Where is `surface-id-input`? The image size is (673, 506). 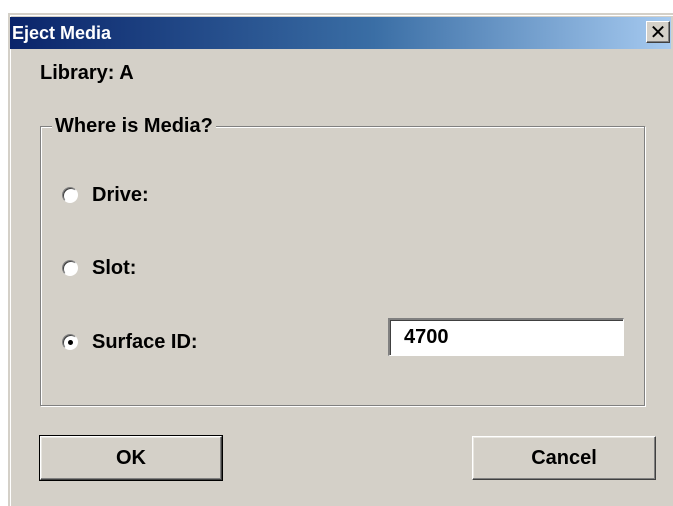
surface-id-input is located at coordinates (506, 337).